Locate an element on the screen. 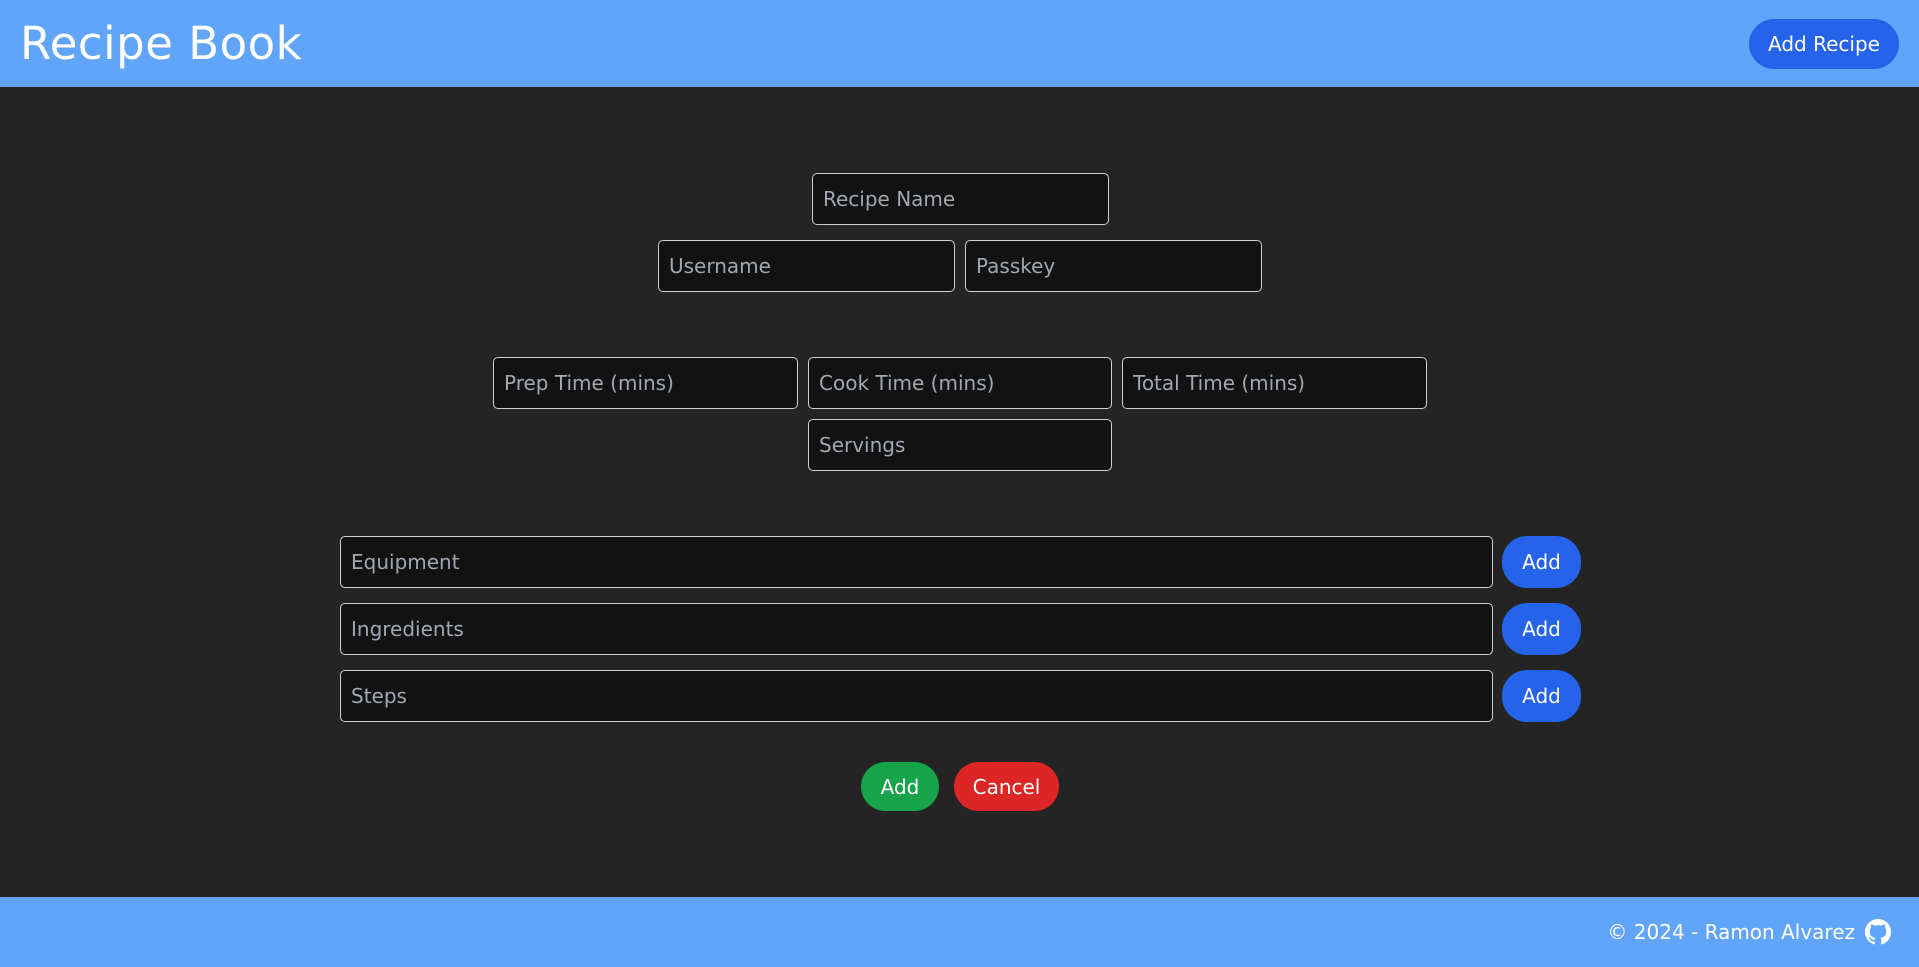 This screenshot has width=1919, height=967. ingredients-input is located at coordinates (916, 629).